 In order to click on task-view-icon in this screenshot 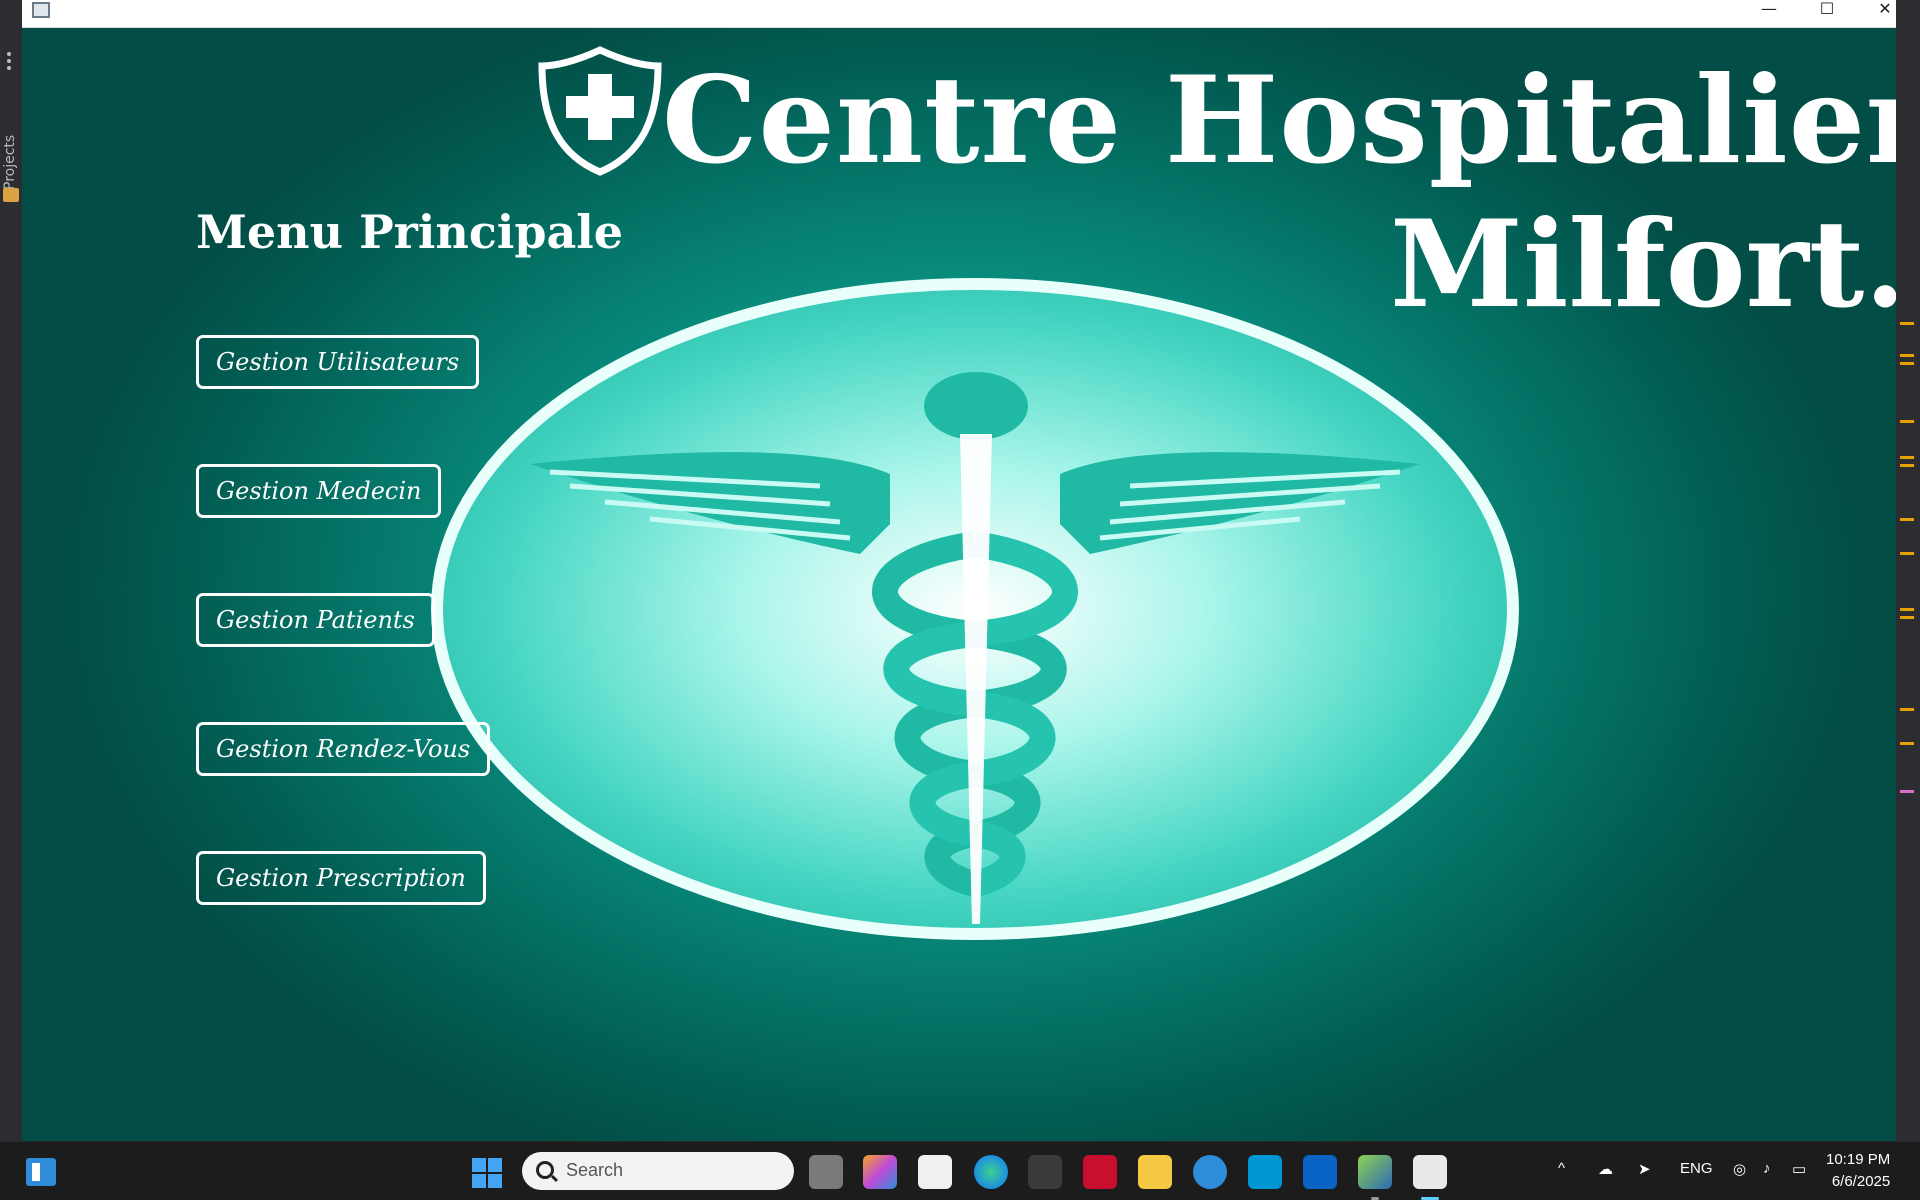, I will do `click(826, 1172)`.